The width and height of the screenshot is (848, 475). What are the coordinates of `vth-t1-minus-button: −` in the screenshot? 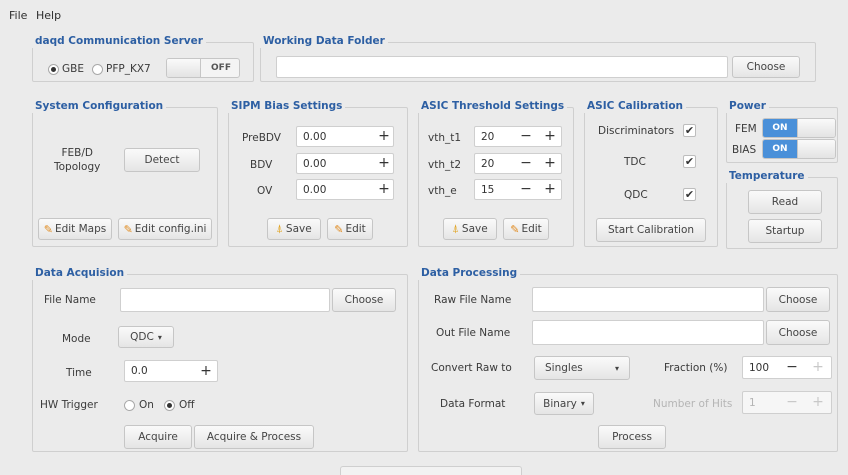 It's located at (526, 136).